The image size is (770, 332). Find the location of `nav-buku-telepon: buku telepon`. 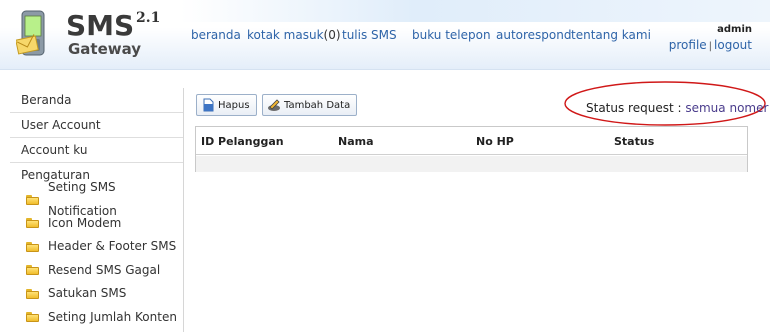

nav-buku-telepon: buku telepon is located at coordinates (451, 35).